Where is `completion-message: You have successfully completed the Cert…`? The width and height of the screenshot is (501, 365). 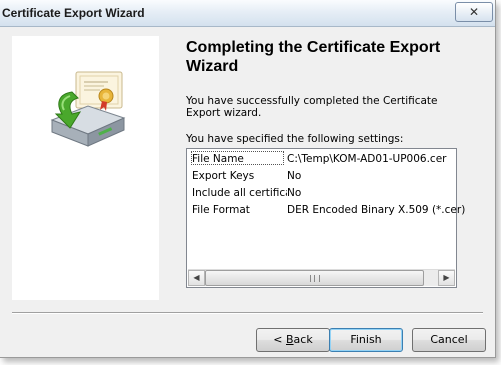 completion-message: You have successfully completed the Cert… is located at coordinates (312, 107).